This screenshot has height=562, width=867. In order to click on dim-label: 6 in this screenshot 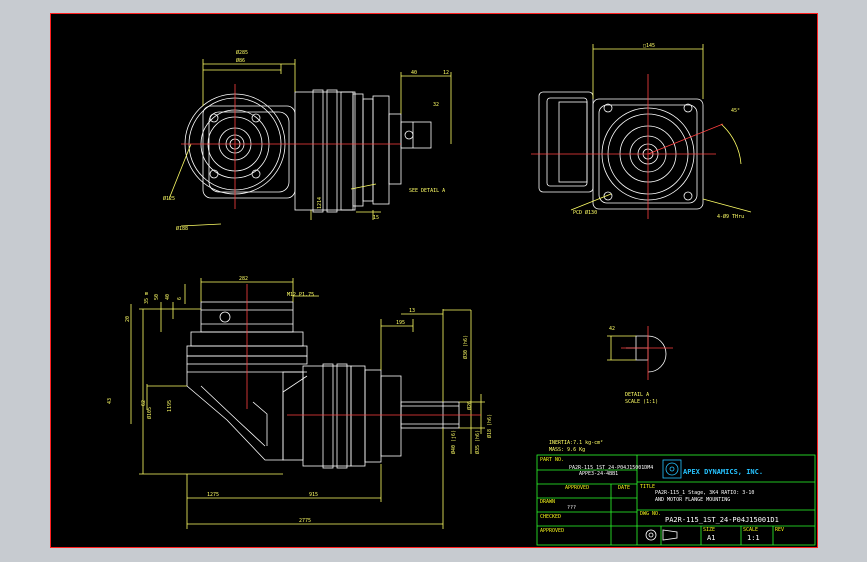, I will do `click(180, 298)`.